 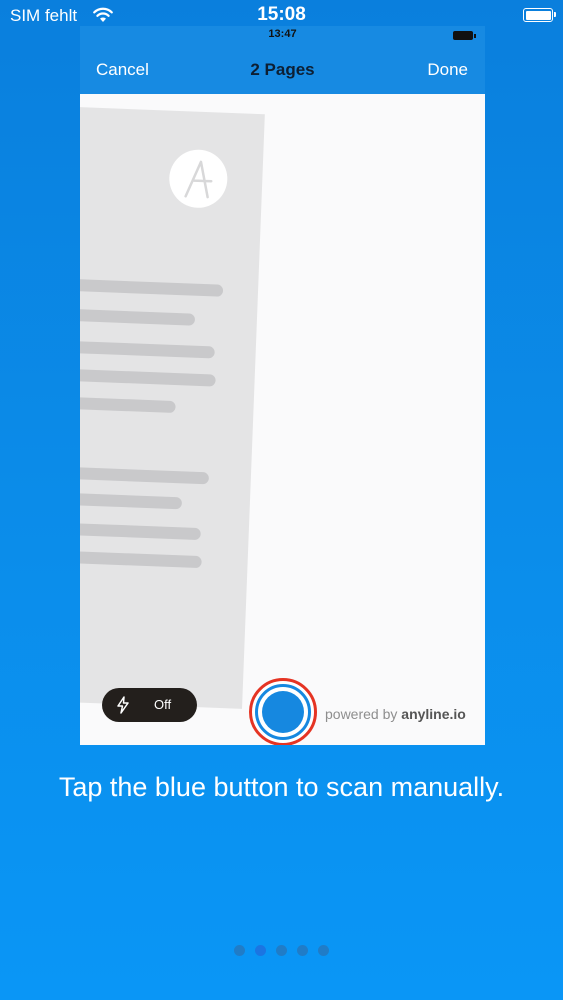 I want to click on anyline-logo, so click(x=198, y=178).